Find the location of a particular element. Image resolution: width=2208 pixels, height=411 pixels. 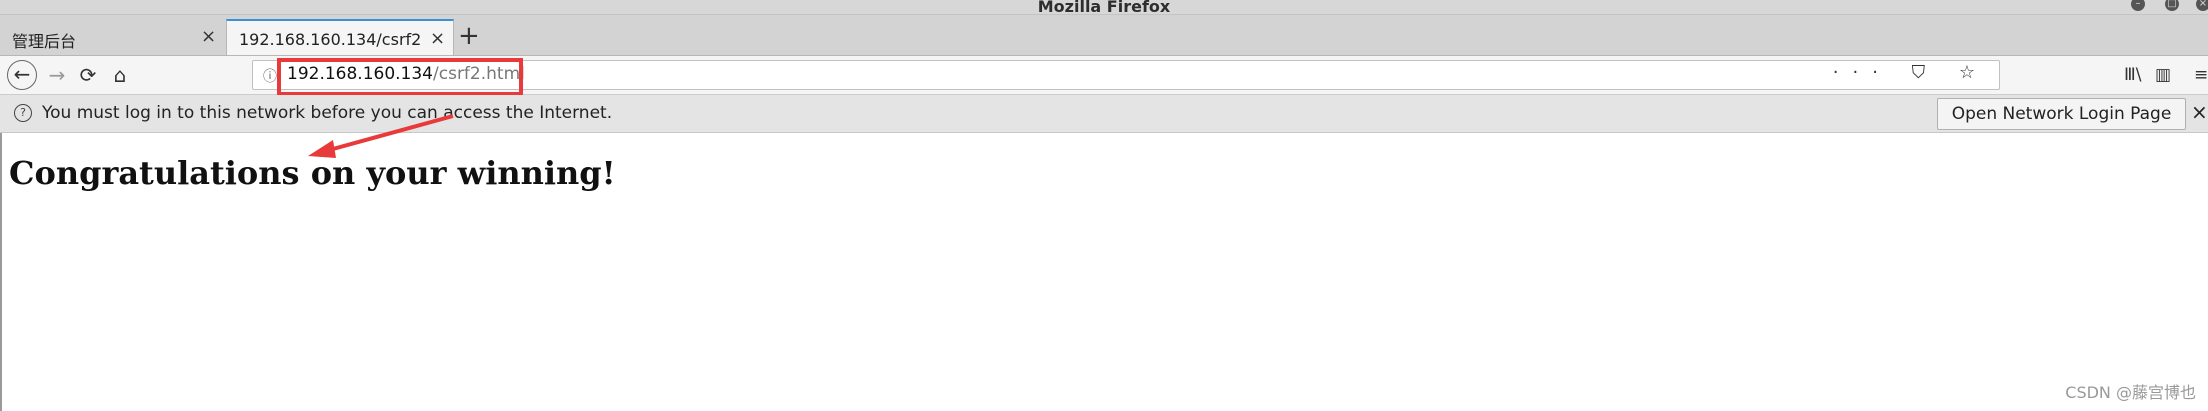

watermark: CSDN @藤宫博也 is located at coordinates (2130, 392).